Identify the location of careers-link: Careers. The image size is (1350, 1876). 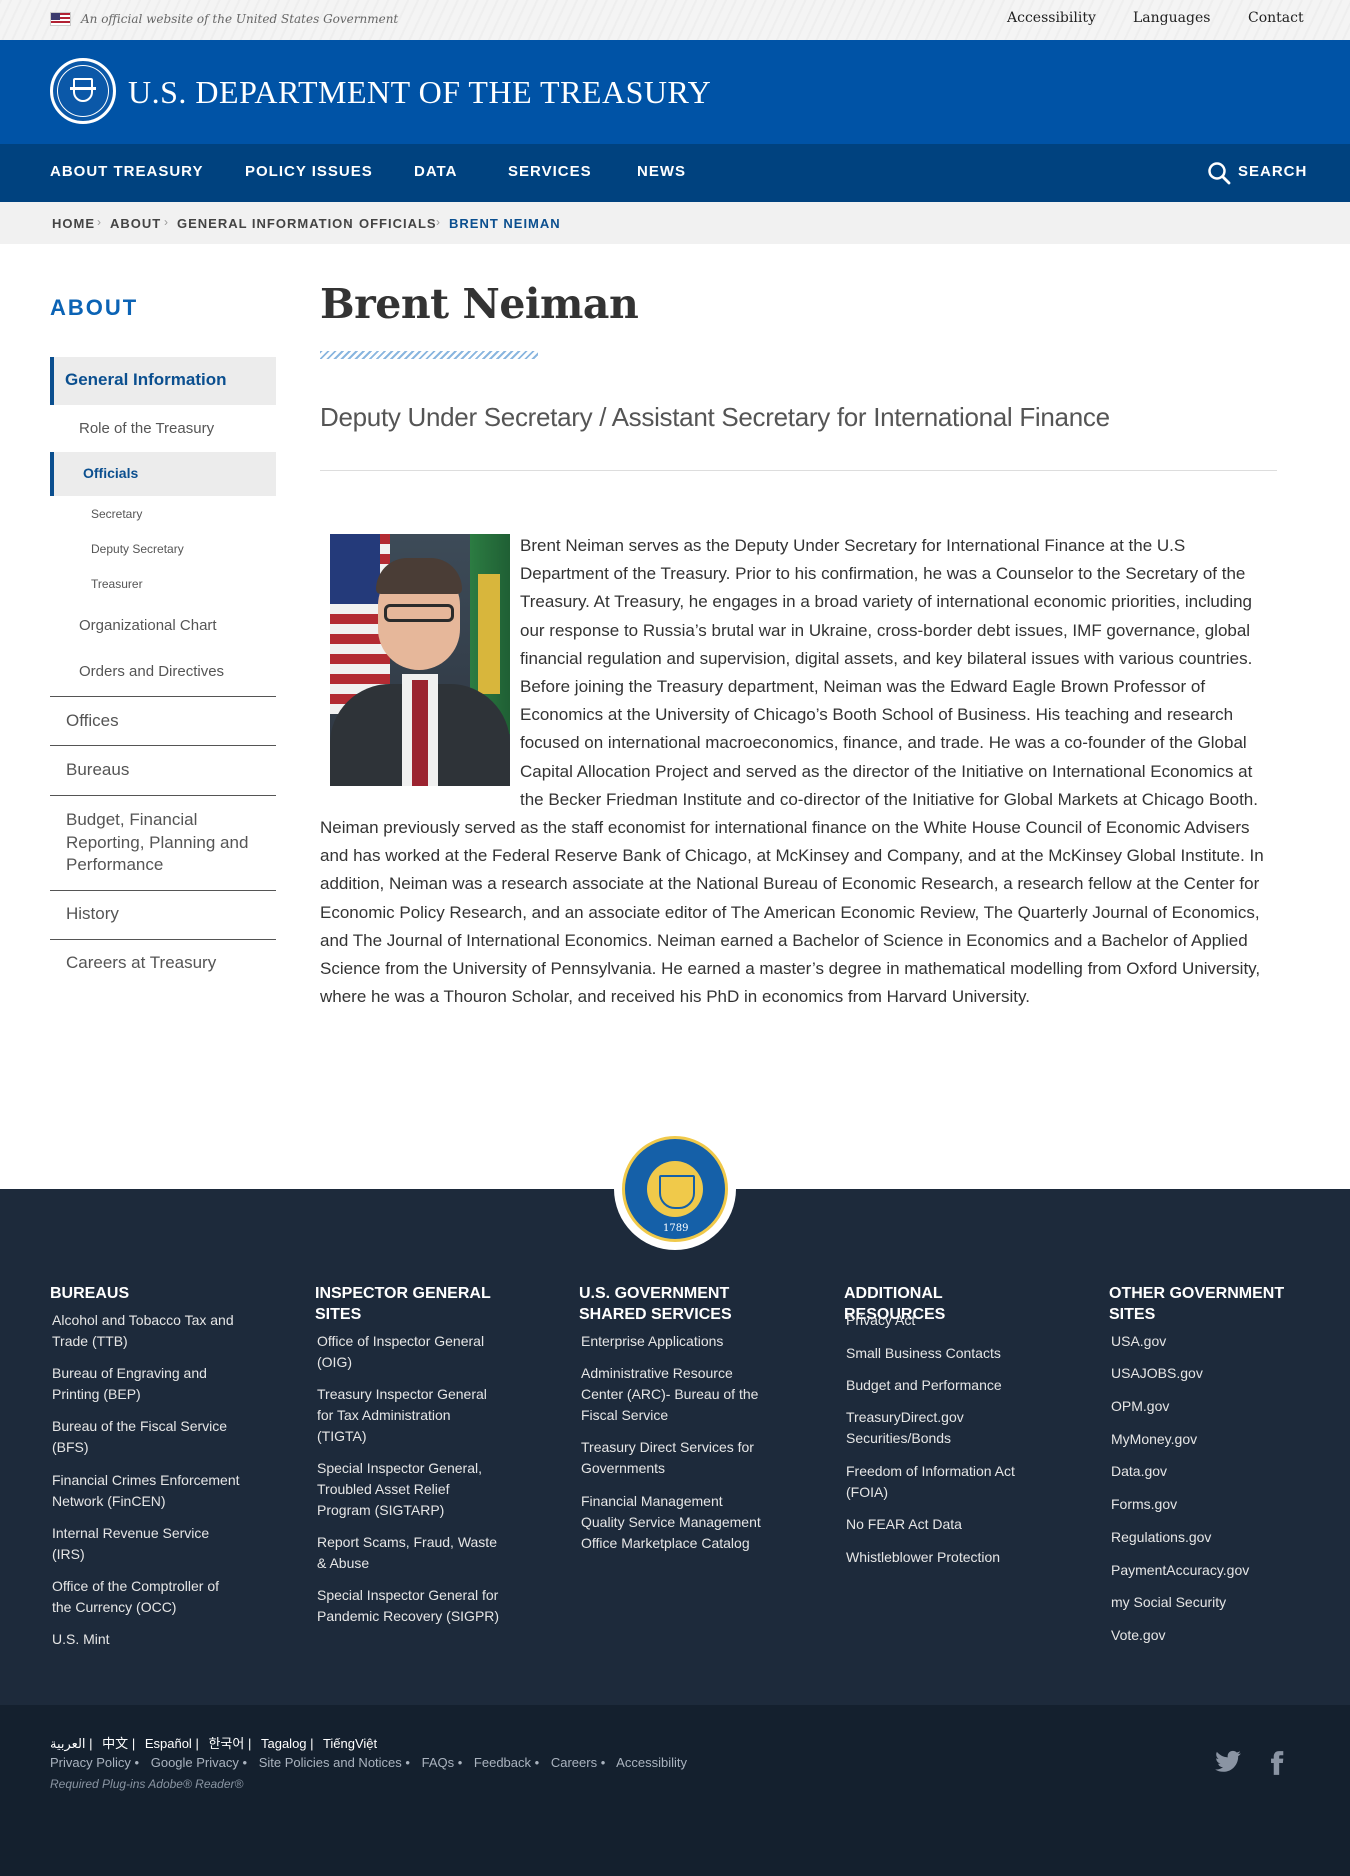
(574, 1762).